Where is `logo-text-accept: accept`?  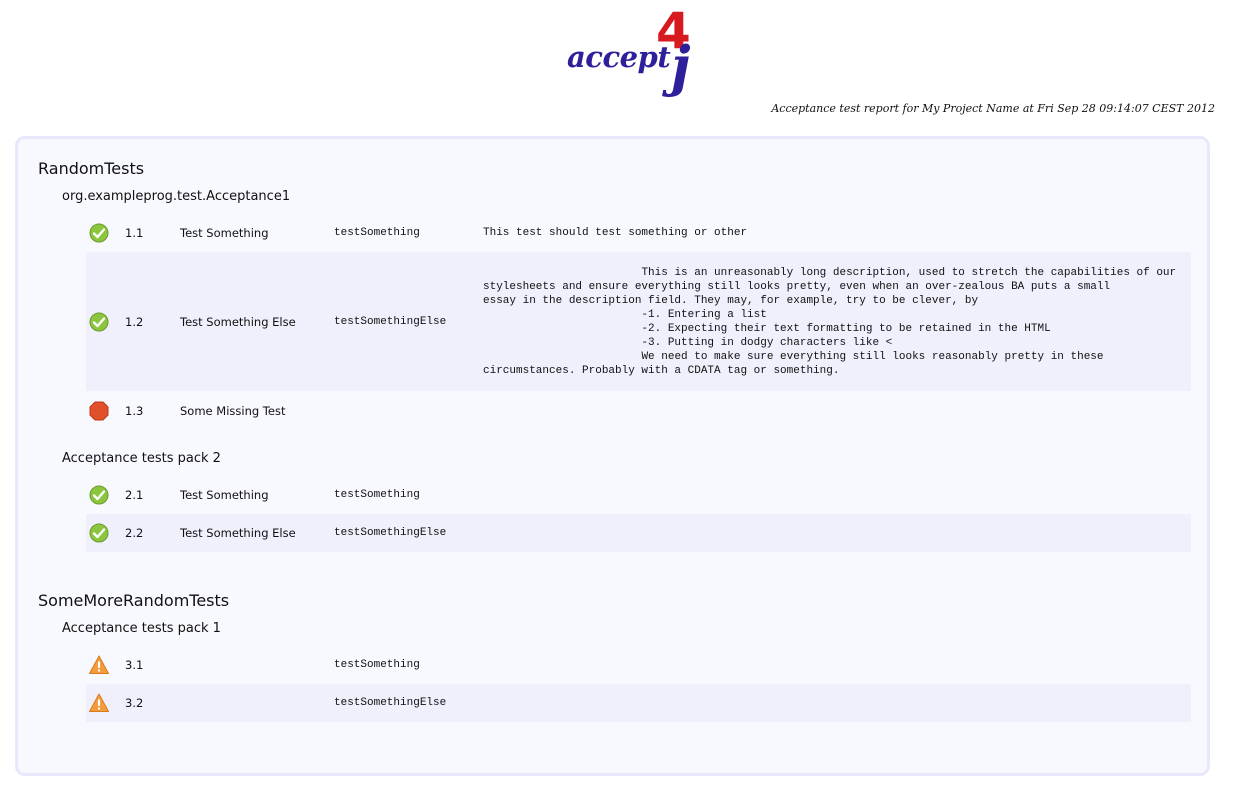
logo-text-accept: accept is located at coordinates (619, 57).